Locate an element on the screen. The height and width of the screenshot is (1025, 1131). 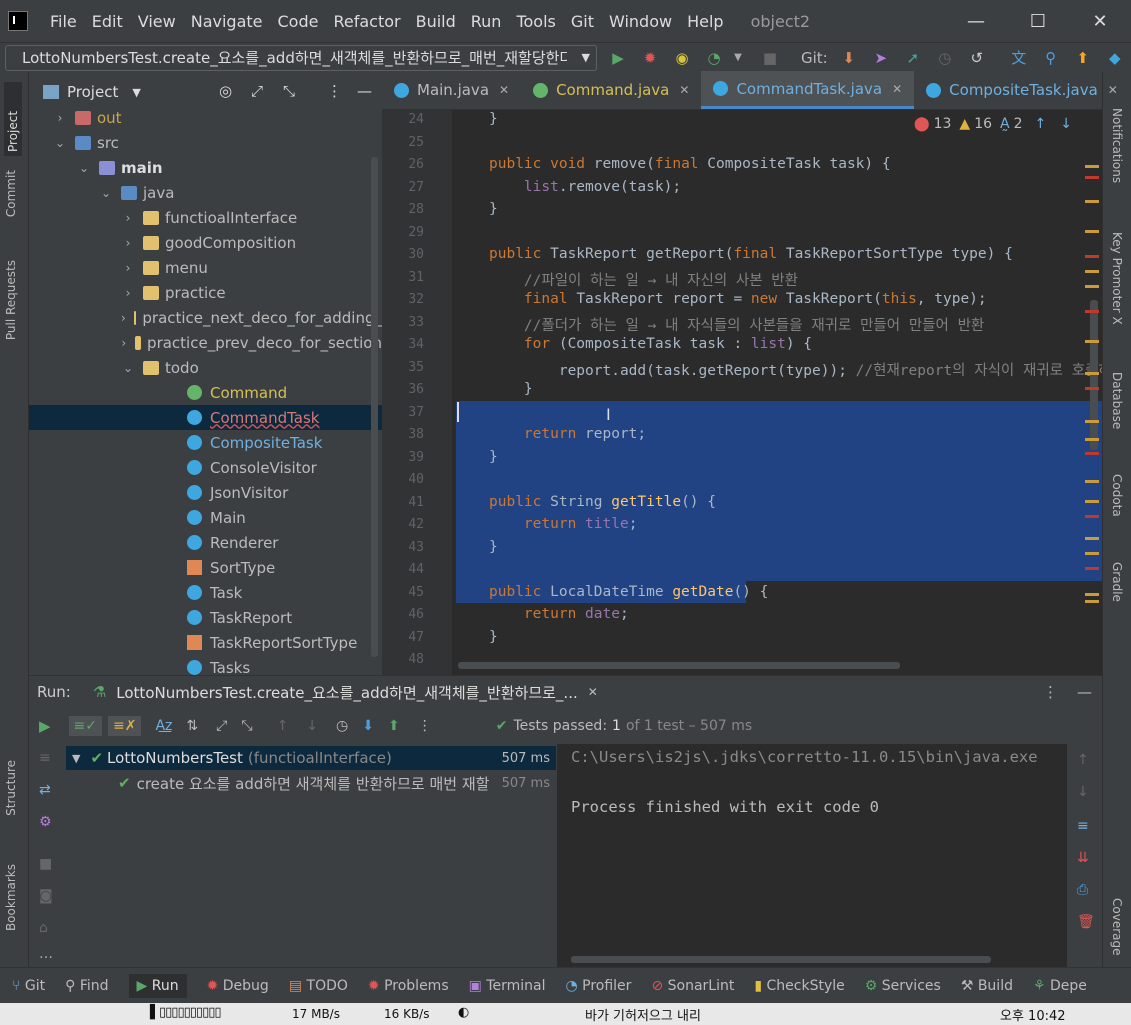
tab-compositetask-java: CompositeTask.java ✕ is located at coordinates (1022, 90).